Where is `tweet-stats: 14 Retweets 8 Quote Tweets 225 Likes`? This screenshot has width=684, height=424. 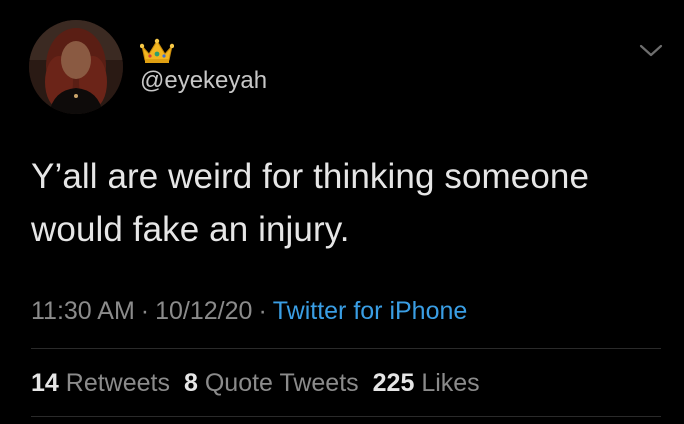
tweet-stats: 14 Retweets 8 Quote Tweets 225 Likes is located at coordinates (262, 383).